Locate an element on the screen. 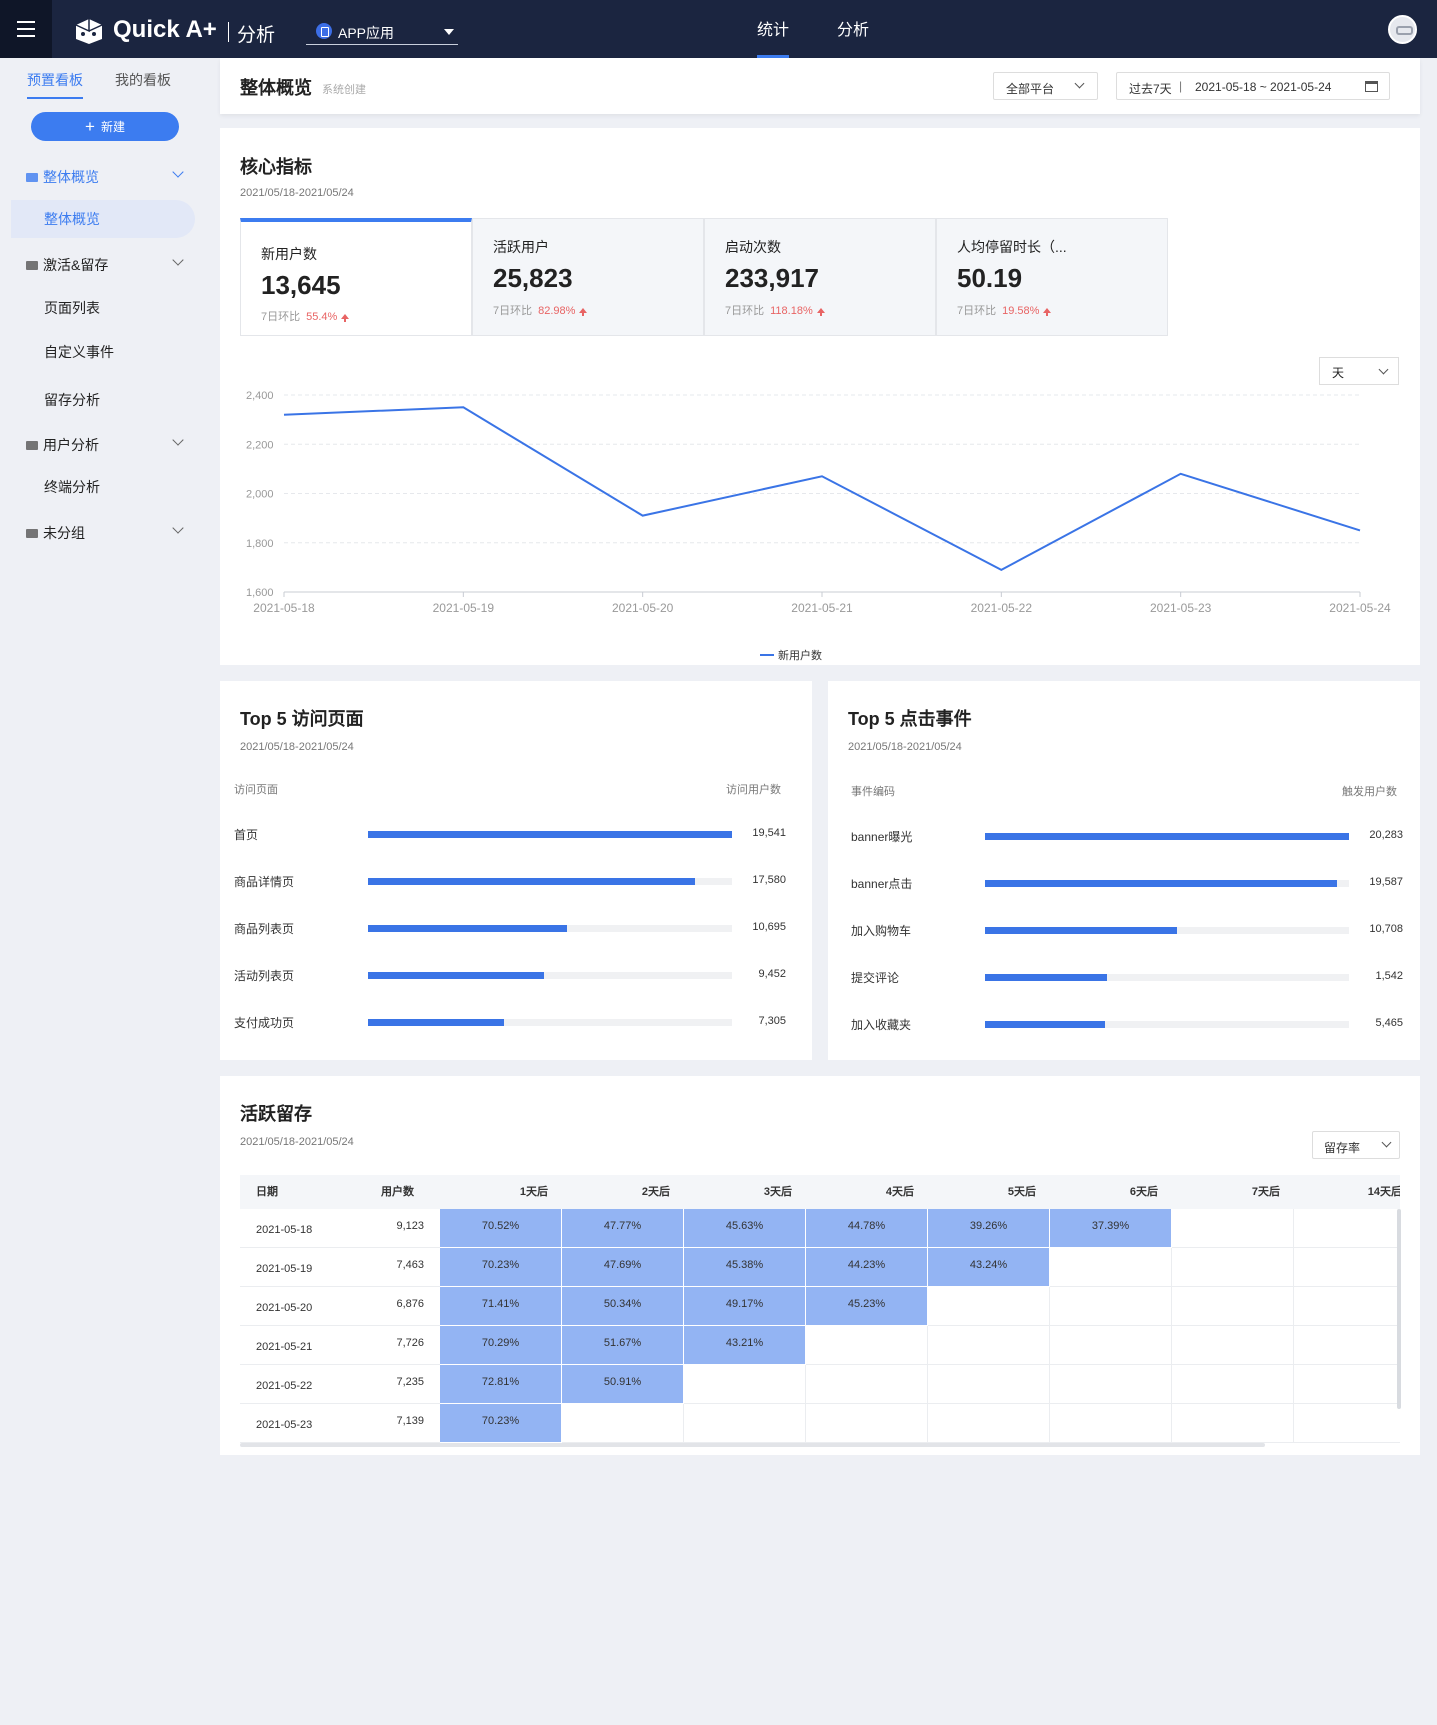 The width and height of the screenshot is (1437, 1725). date-range-picker: 过去7天 | 2021-05-18 ~ 2021-05-24 is located at coordinates (1253, 86).